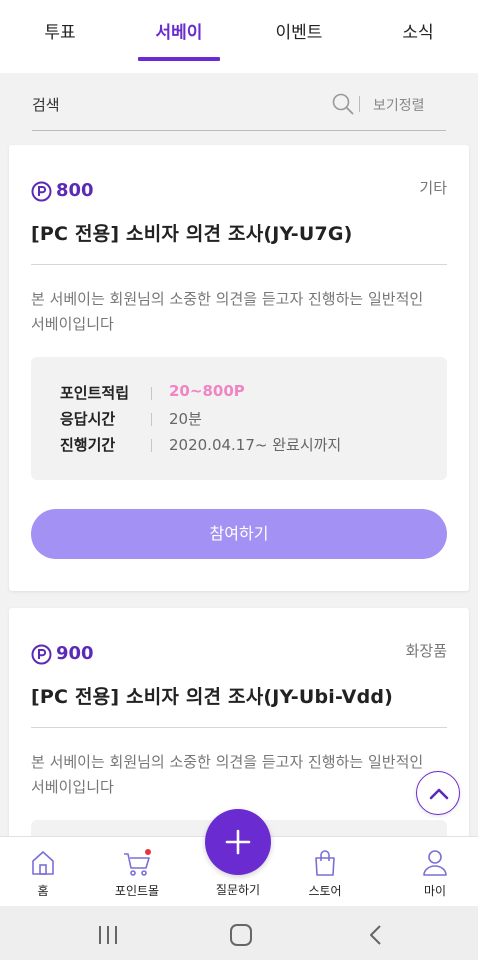 This screenshot has height=960, width=478. I want to click on system-nav-bar, so click(239, 933).